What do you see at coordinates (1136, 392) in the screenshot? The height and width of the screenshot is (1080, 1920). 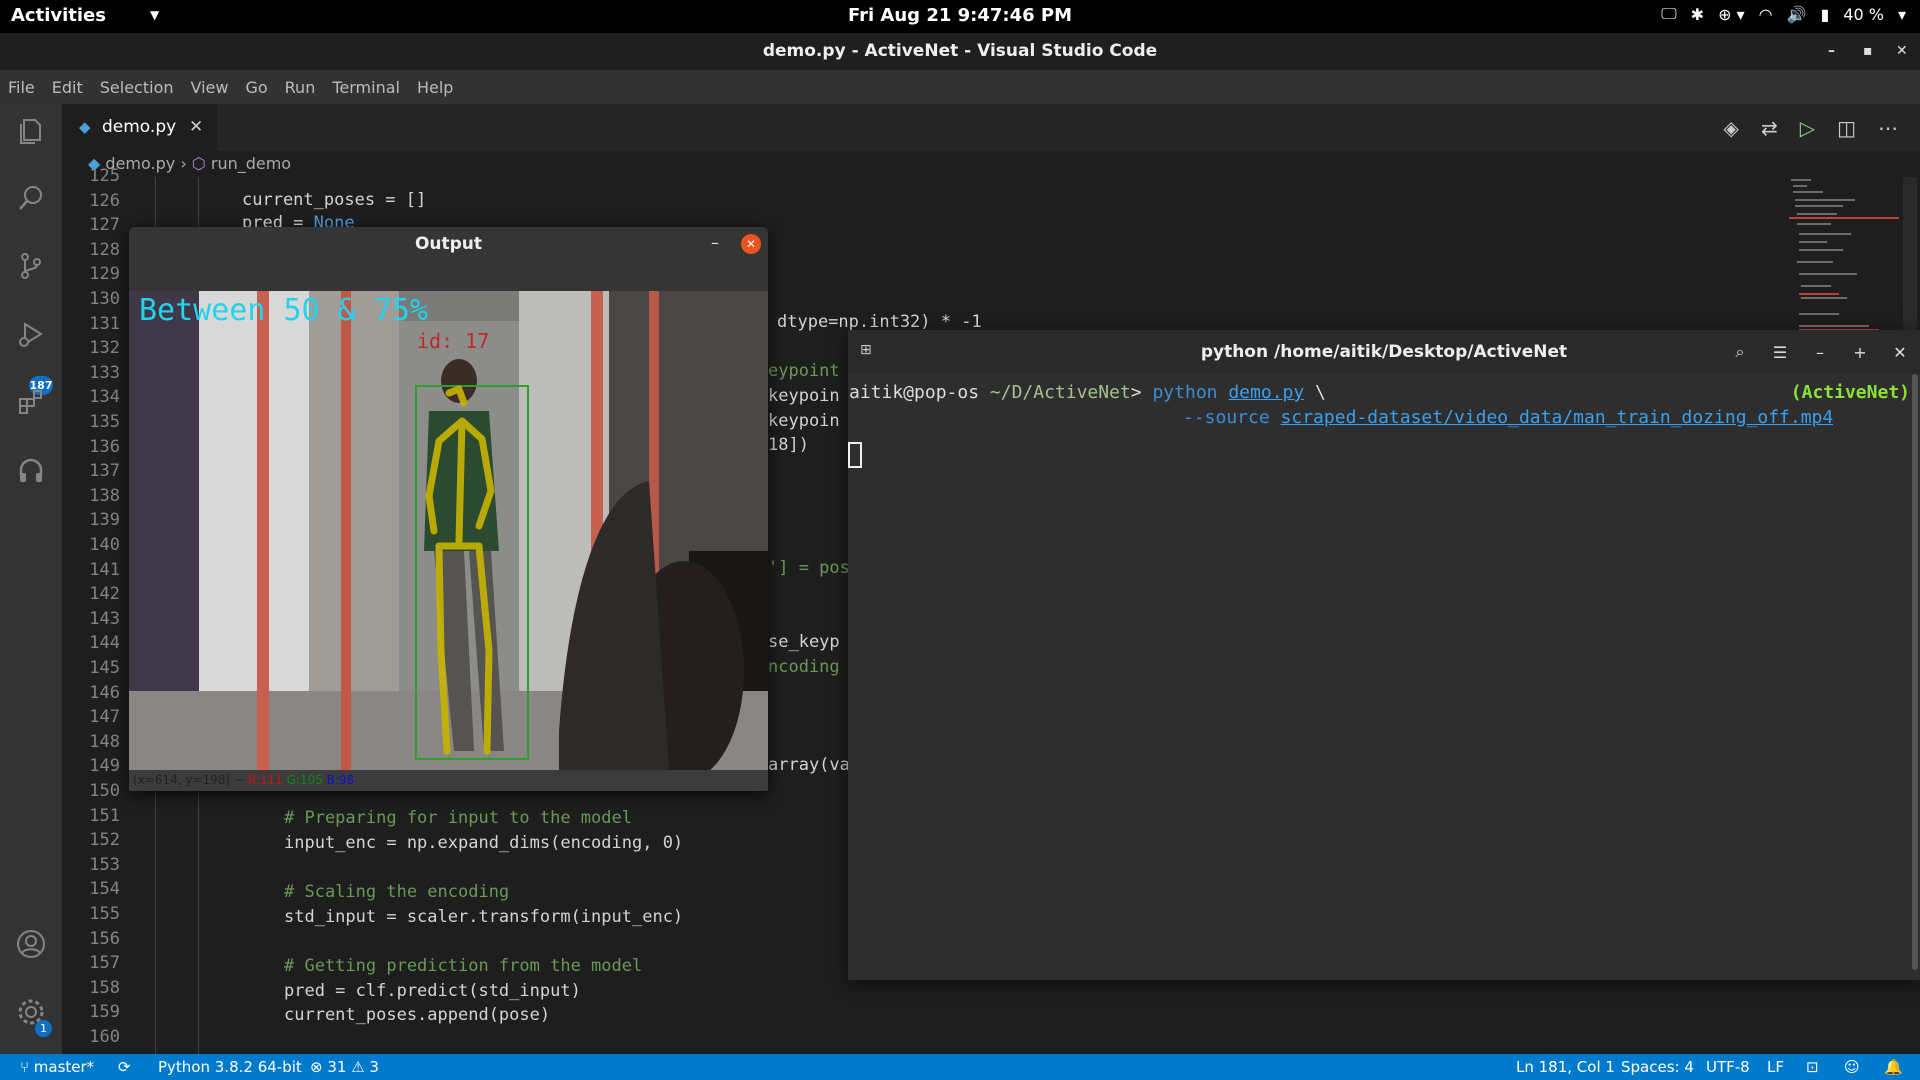 I see `prompt: >` at bounding box center [1136, 392].